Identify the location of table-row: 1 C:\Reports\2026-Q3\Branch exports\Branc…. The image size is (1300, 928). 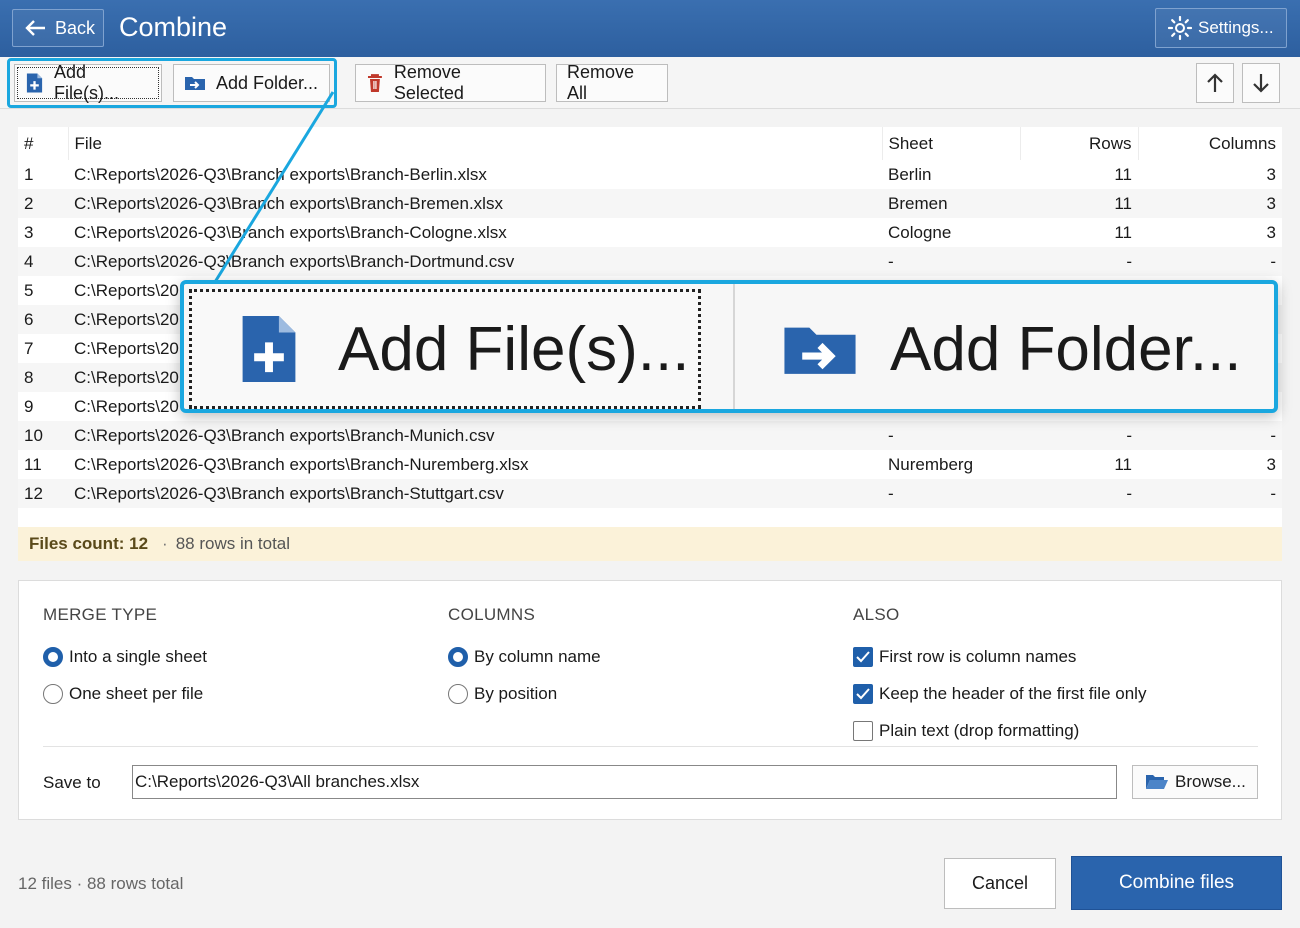
(650, 174).